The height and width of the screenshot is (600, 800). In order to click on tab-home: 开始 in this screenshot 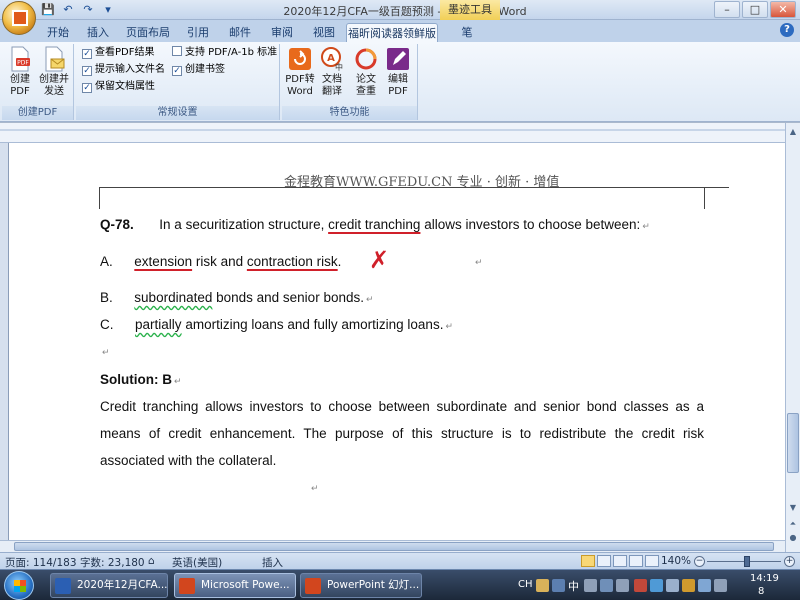, I will do `click(58, 32)`.